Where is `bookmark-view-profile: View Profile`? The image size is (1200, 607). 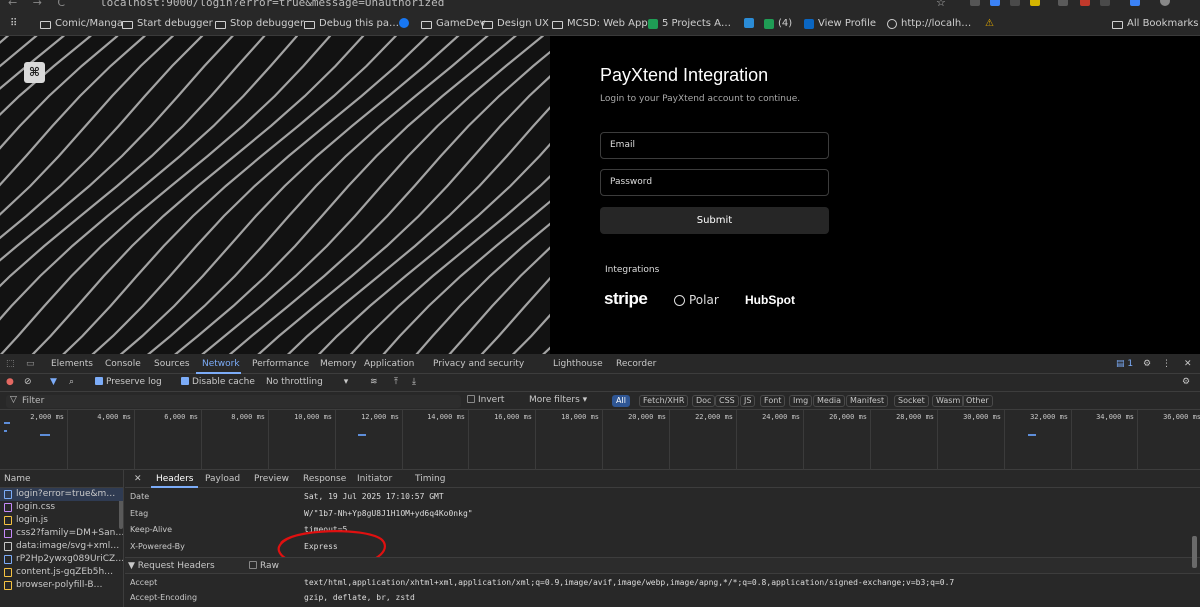 bookmark-view-profile: View Profile is located at coordinates (840, 23).